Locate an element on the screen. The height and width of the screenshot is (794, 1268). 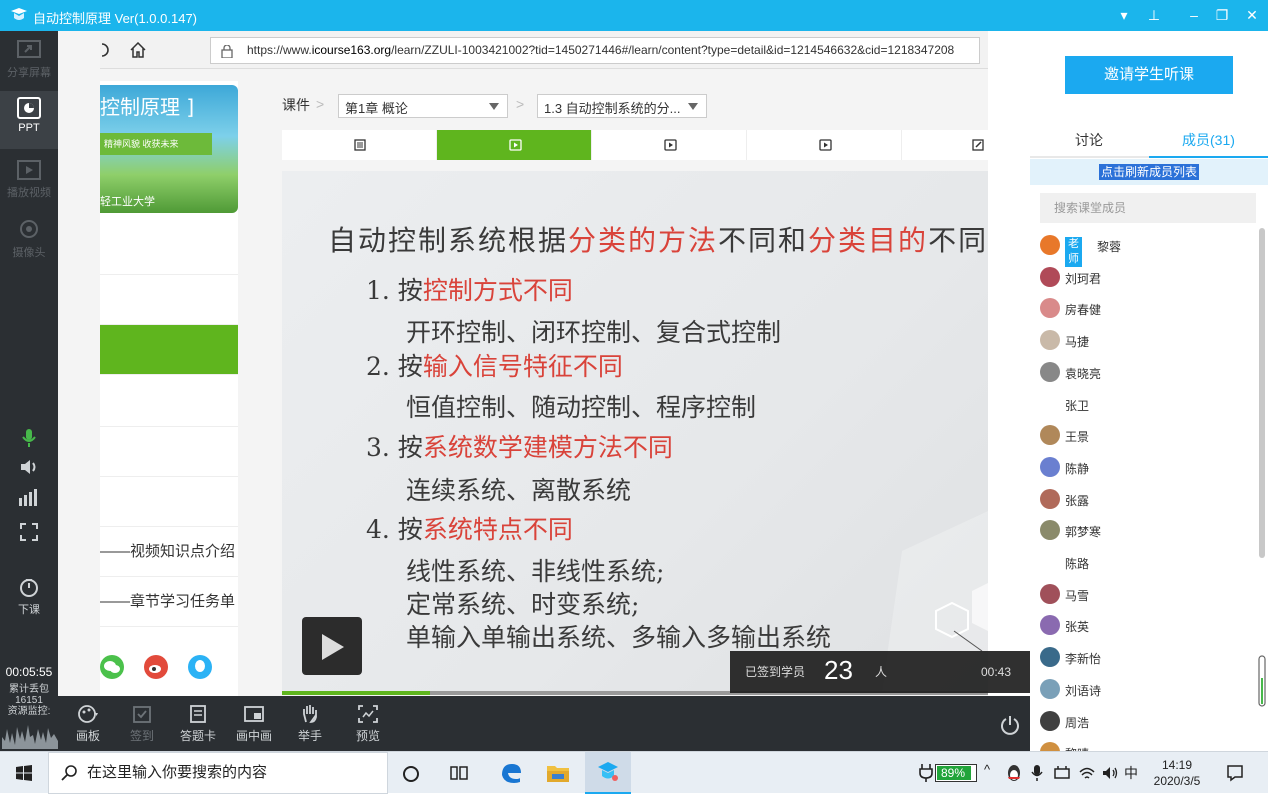
member-name: 李新怡 is located at coordinates (1083, 659).